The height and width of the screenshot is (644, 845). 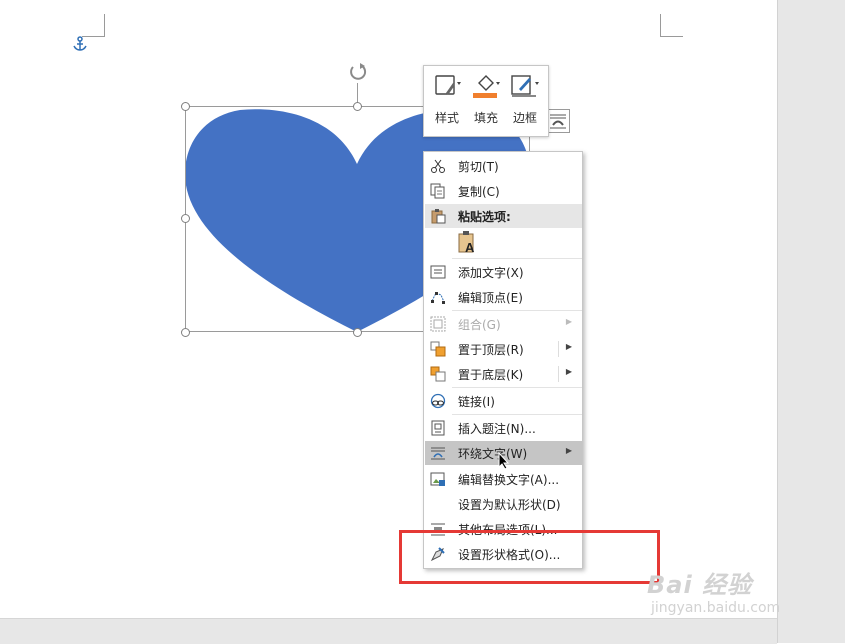 I want to click on menu-item-label: 编辑顶点(E), so click(x=490, y=298).